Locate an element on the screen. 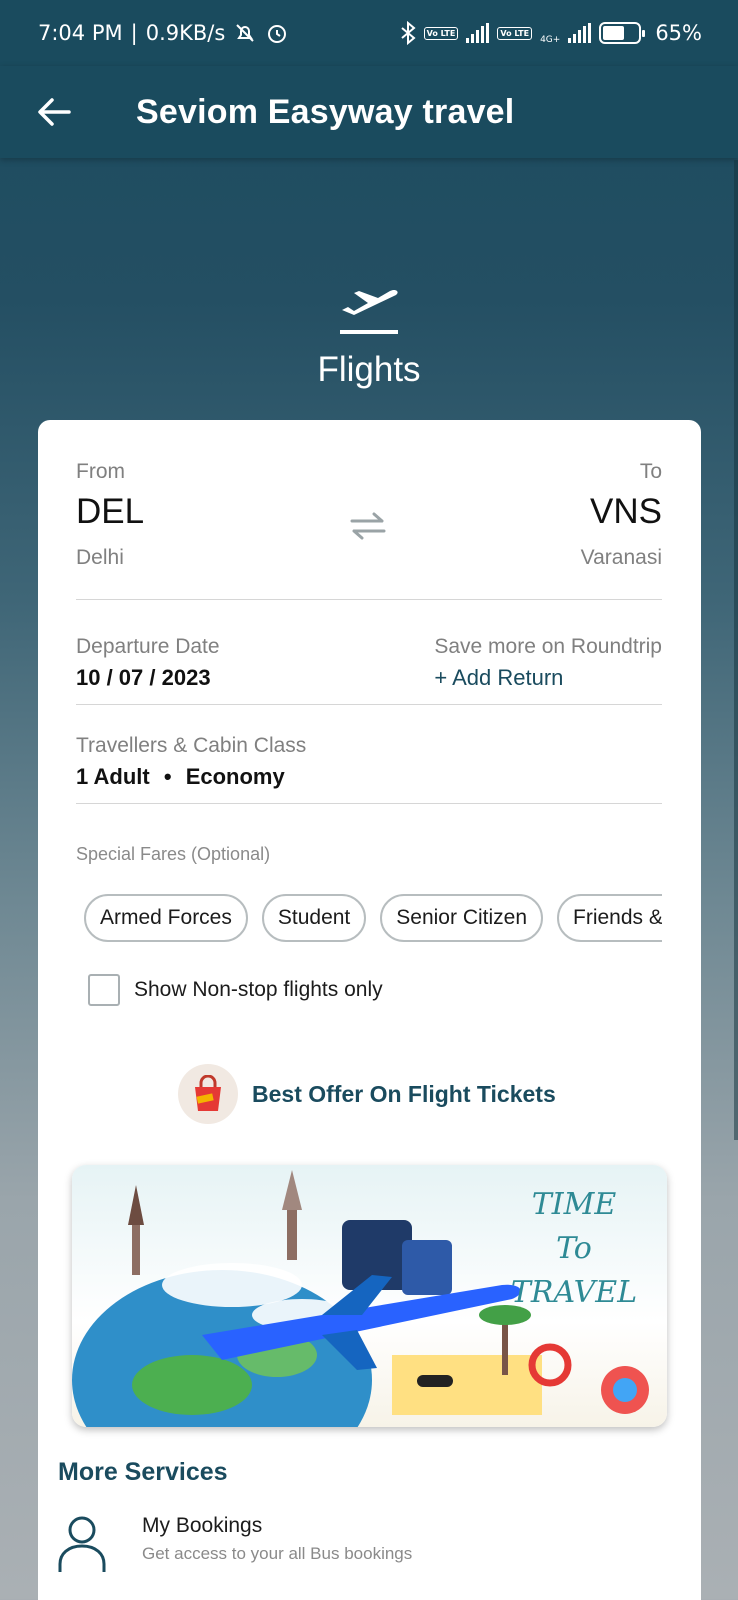 This screenshot has height=1600, width=738. status-time: 7:04 PM is located at coordinates (80, 33).